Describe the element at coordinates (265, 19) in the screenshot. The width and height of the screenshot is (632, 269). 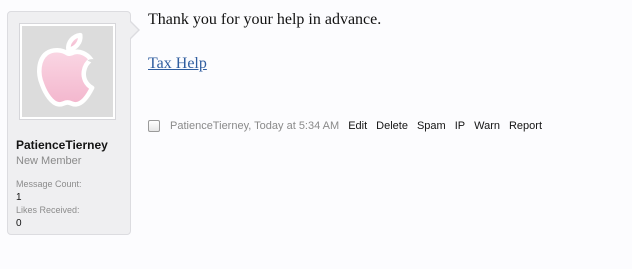
I see `message-body: Thank you for your help in advance.` at that location.